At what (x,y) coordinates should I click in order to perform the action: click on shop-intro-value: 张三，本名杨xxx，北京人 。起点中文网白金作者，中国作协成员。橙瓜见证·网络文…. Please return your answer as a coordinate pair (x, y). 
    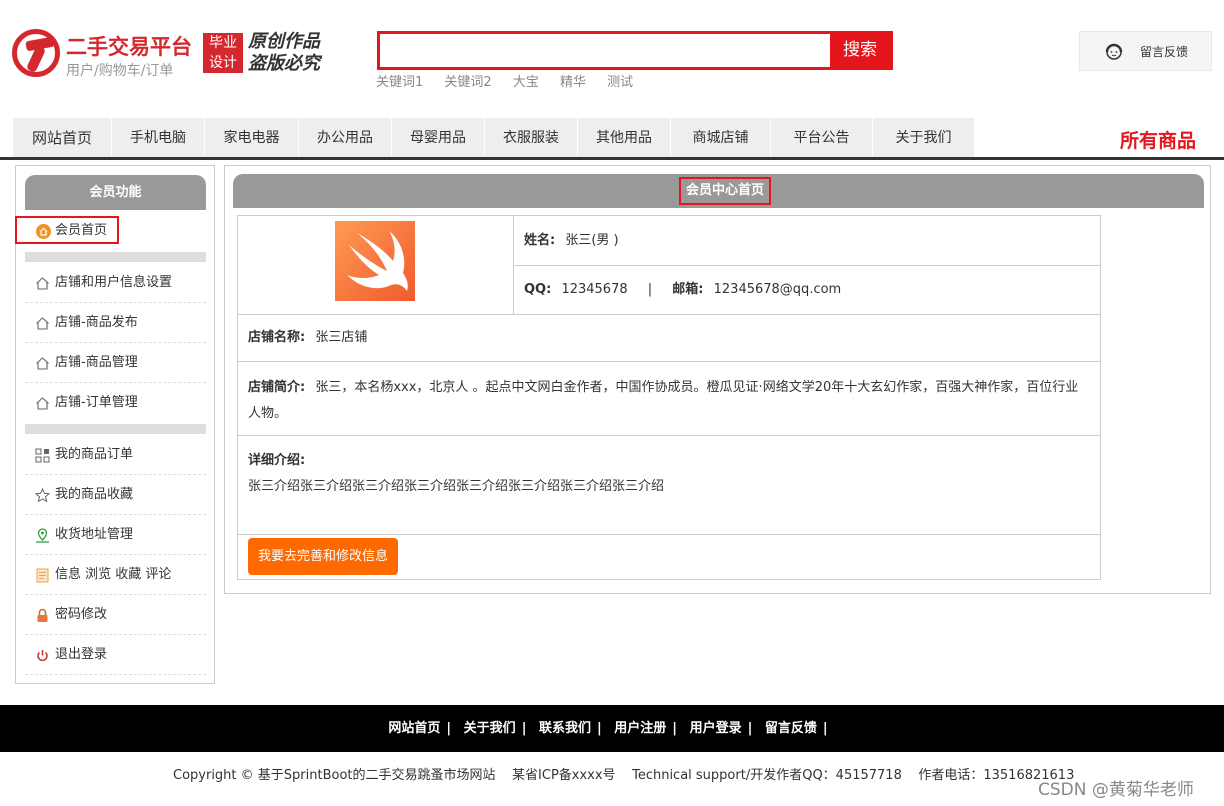
    Looking at the image, I should click on (663, 400).